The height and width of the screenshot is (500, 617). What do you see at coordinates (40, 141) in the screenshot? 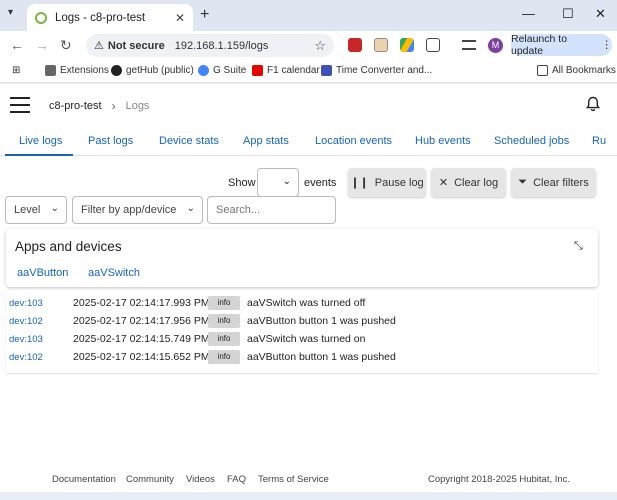
I see `tab-live-logs: Live logs` at bounding box center [40, 141].